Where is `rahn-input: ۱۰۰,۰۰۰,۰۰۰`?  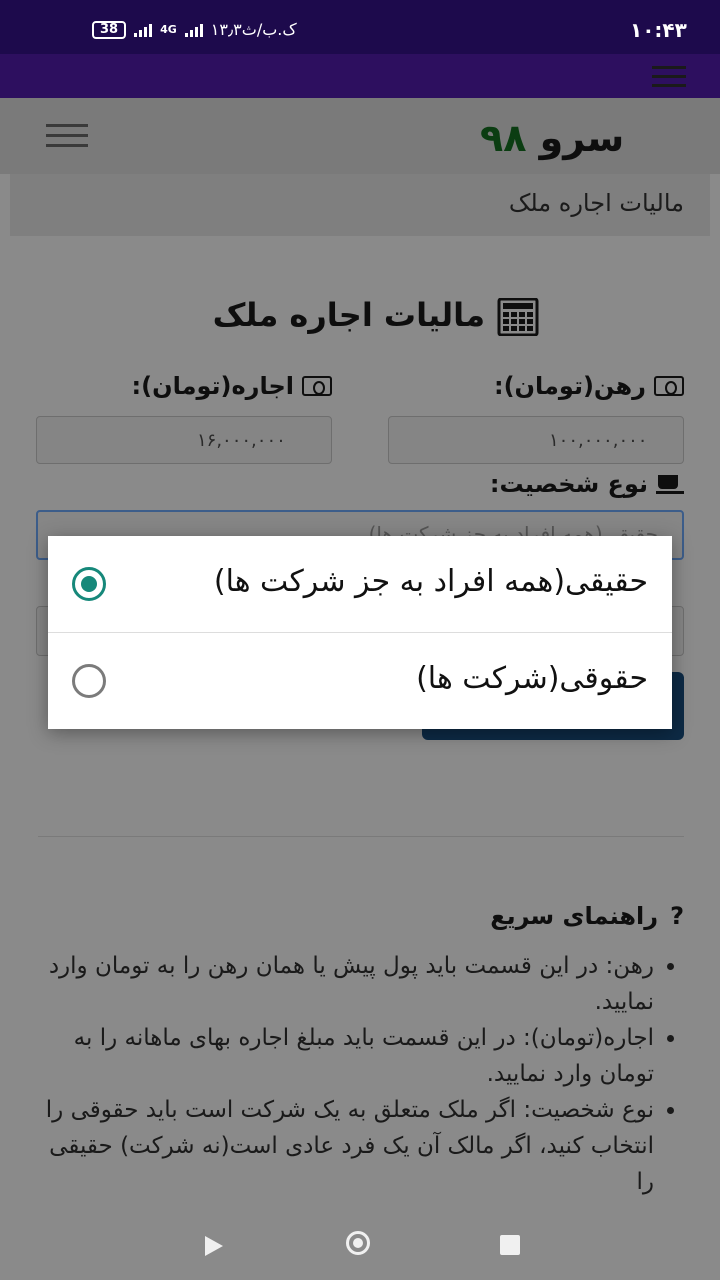
rahn-input: ۱۰۰,۰۰۰,۰۰۰ is located at coordinates (536, 440).